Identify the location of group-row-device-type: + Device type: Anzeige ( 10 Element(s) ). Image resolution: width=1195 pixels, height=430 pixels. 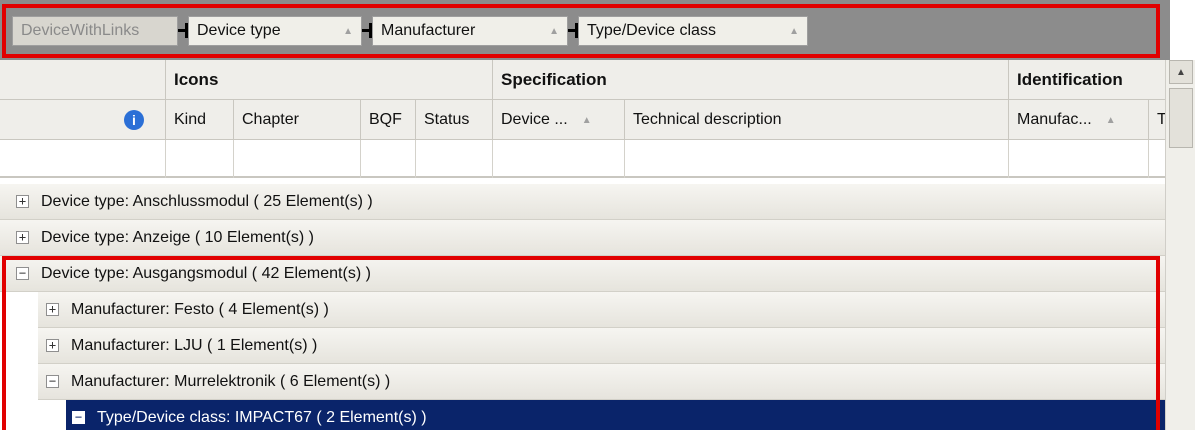
(582, 238).